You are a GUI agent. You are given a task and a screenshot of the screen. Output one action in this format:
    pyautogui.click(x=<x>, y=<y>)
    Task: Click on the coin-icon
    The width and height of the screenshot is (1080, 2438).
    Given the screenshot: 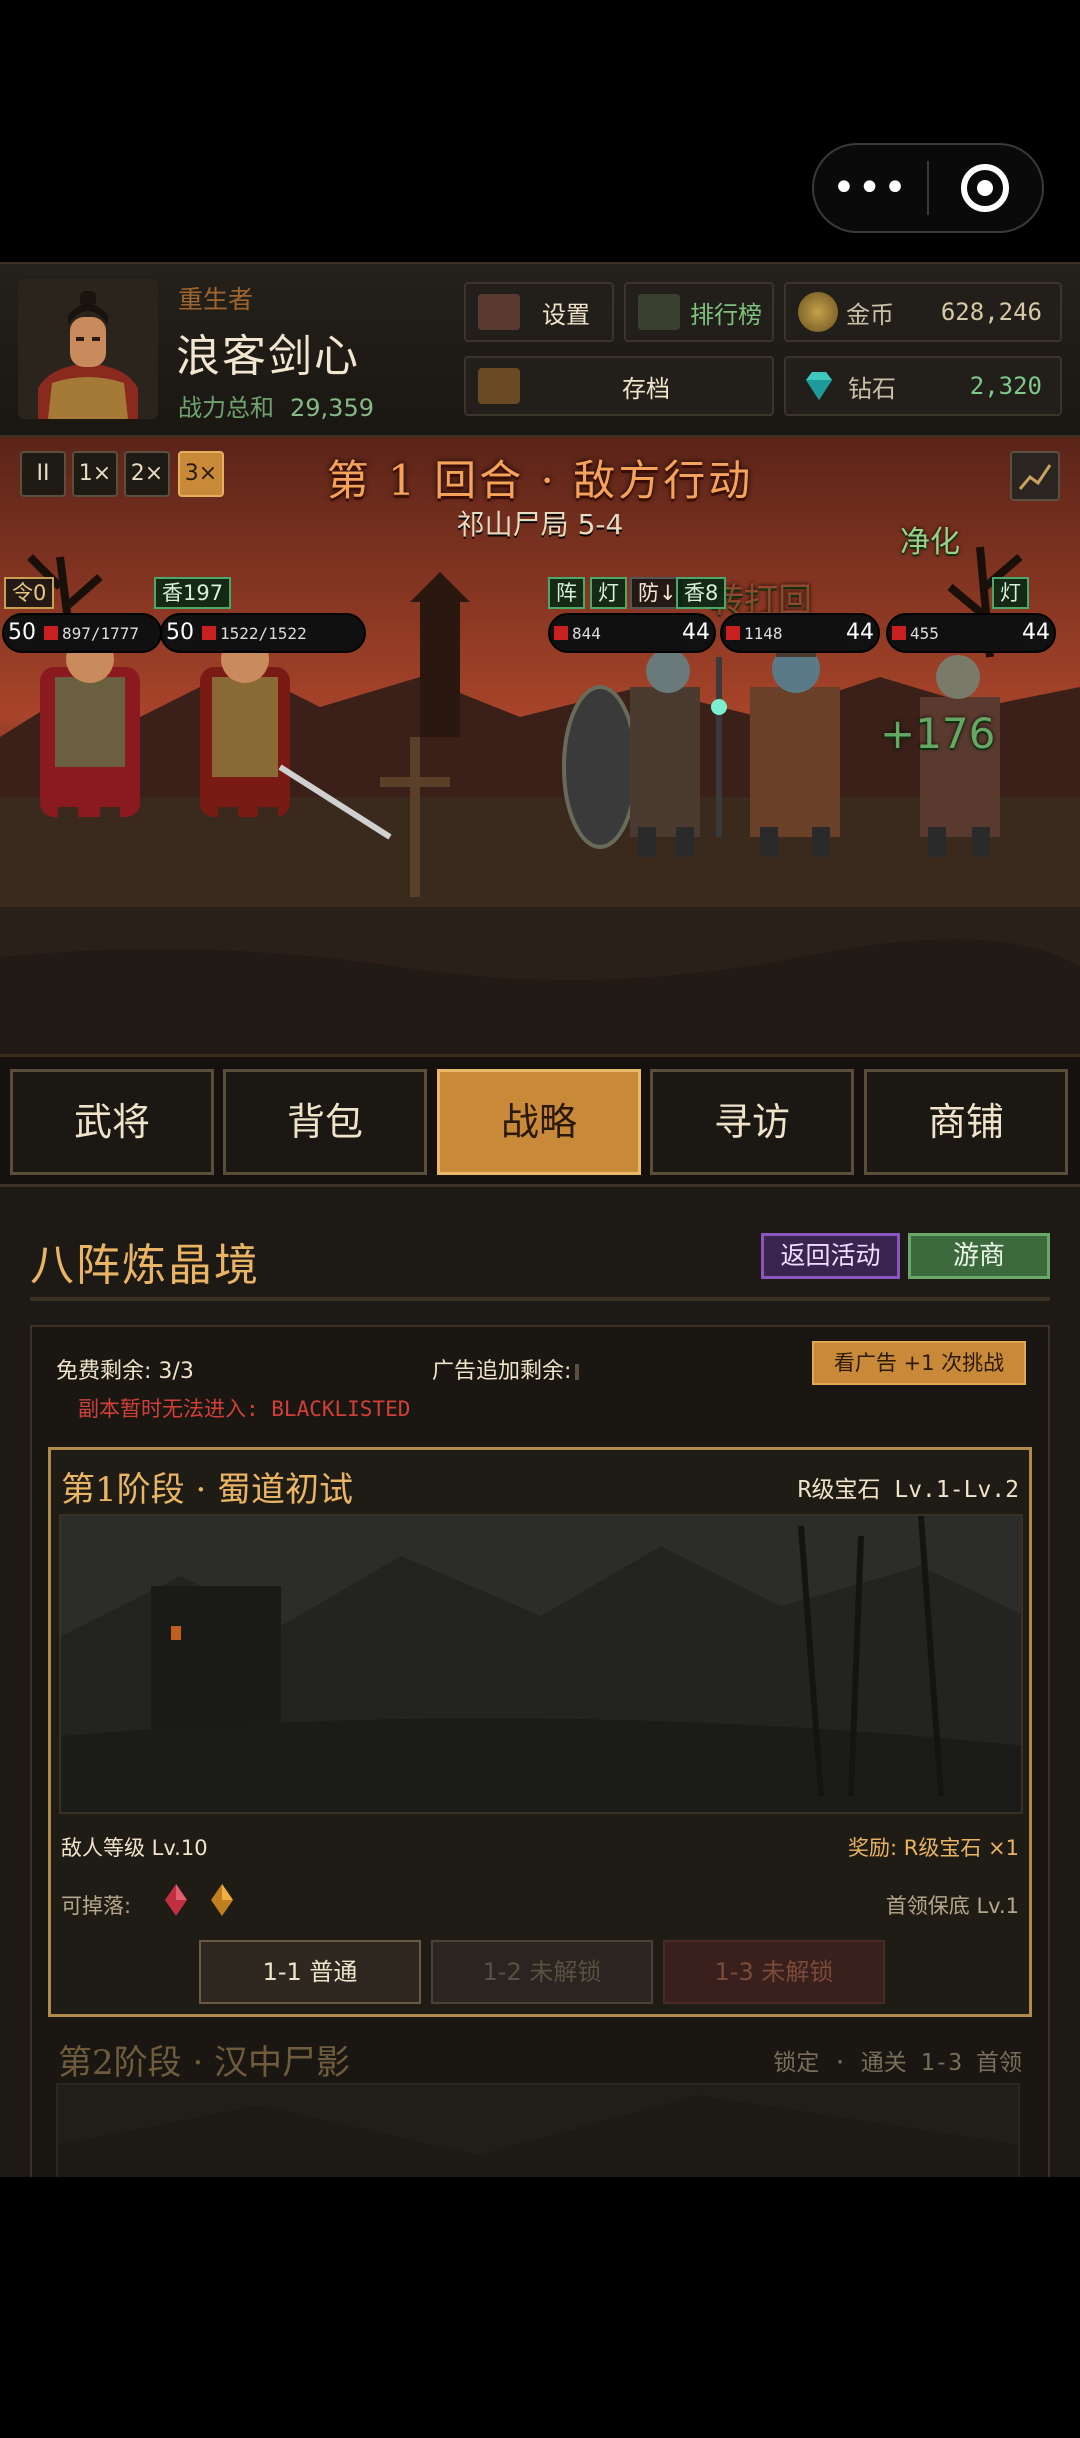 What is the action you would take?
    pyautogui.click(x=818, y=312)
    